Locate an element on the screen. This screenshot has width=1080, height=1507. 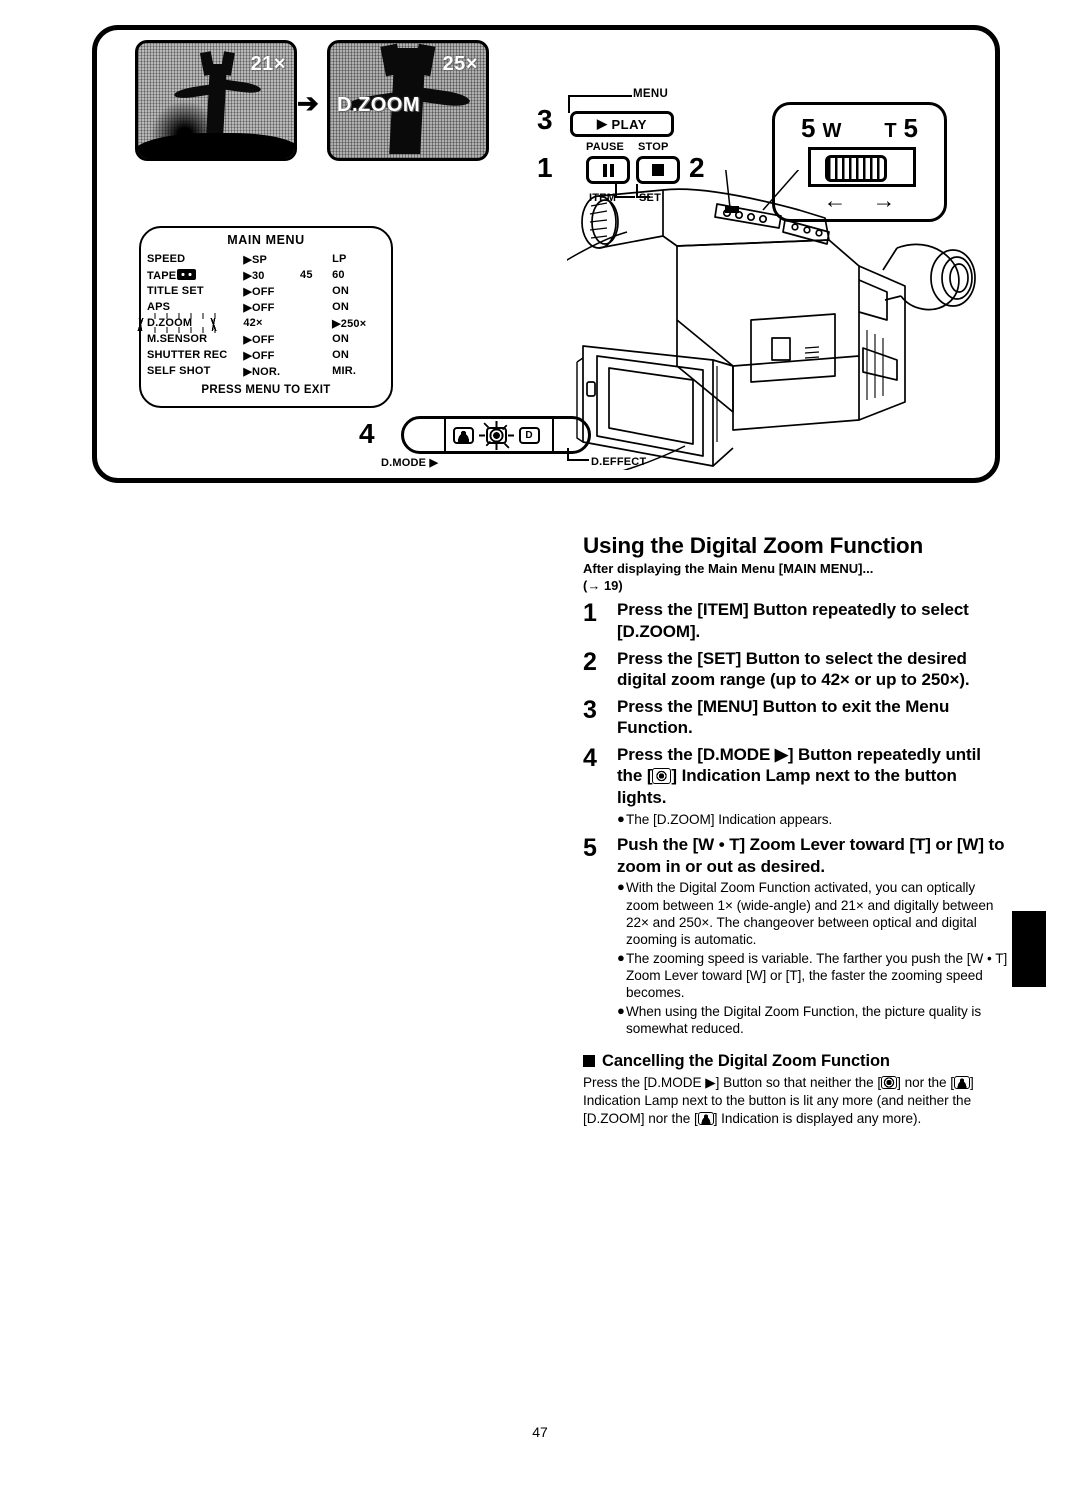
stop-button-label: STOP is located at coordinates (653, 147).